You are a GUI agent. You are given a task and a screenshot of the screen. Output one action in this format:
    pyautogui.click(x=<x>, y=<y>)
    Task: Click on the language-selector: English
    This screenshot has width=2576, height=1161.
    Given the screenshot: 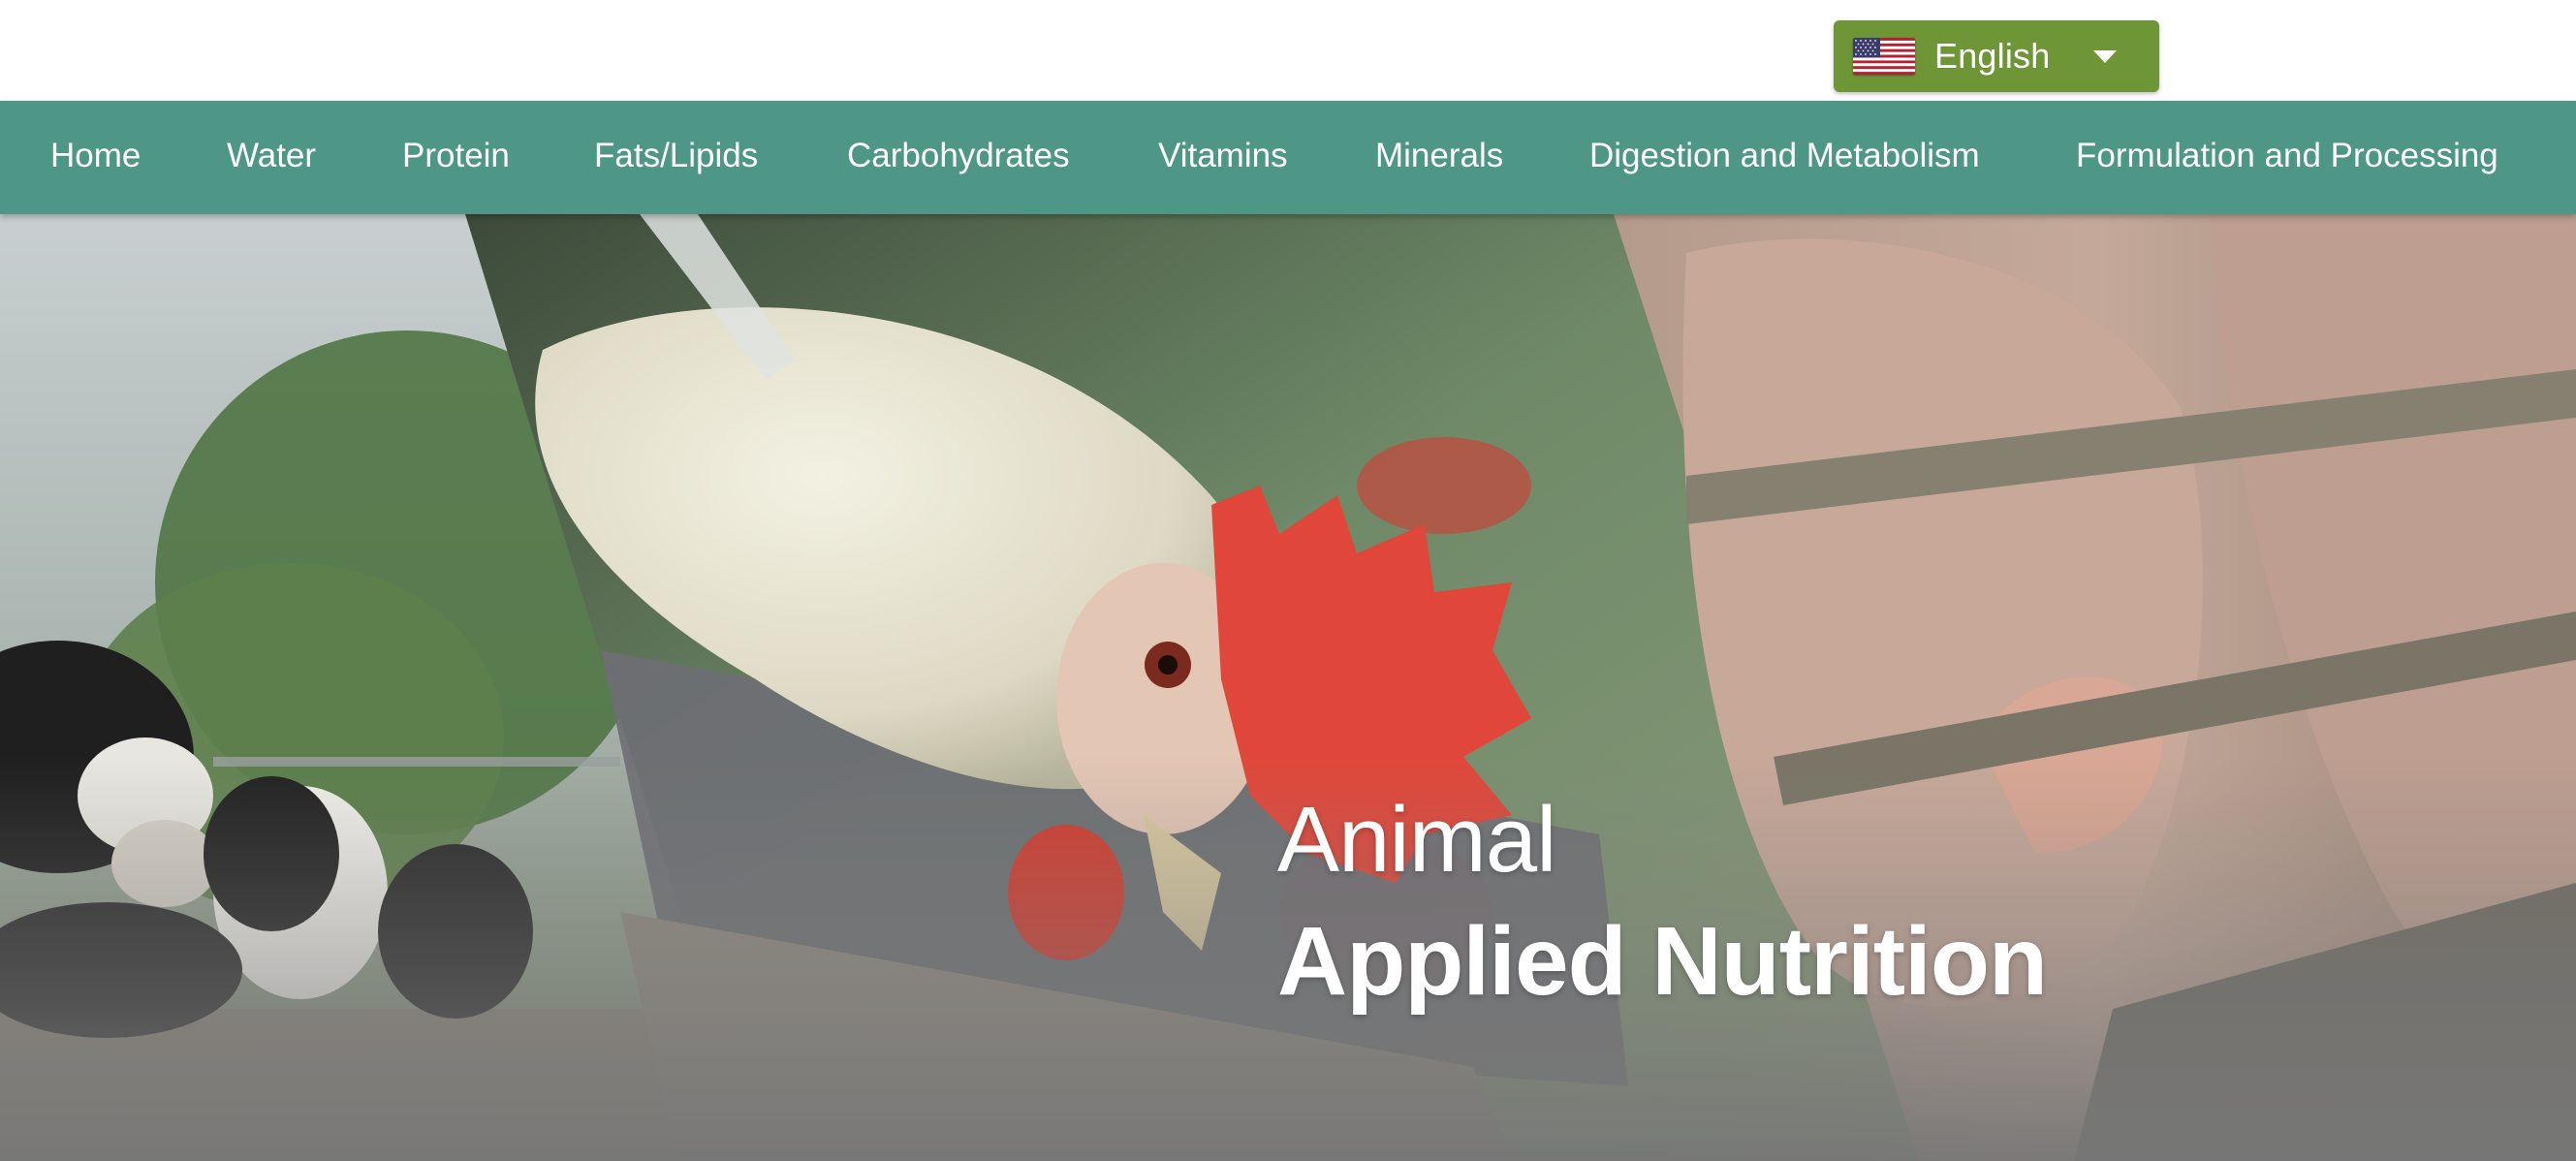 What is the action you would take?
    pyautogui.click(x=1996, y=56)
    